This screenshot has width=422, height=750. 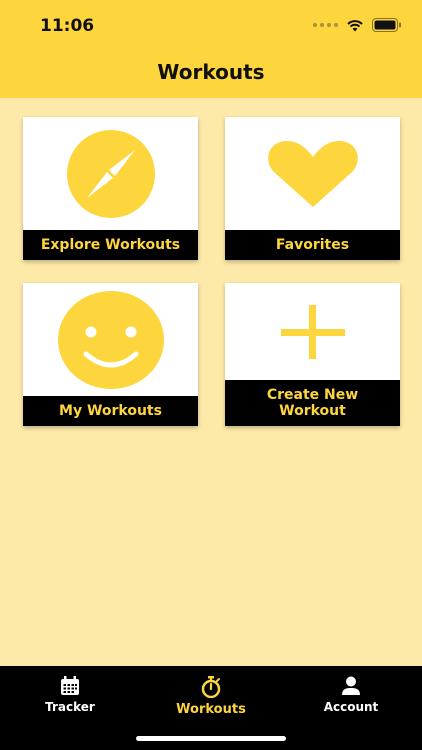 What do you see at coordinates (386, 25) in the screenshot?
I see `battery-icon` at bounding box center [386, 25].